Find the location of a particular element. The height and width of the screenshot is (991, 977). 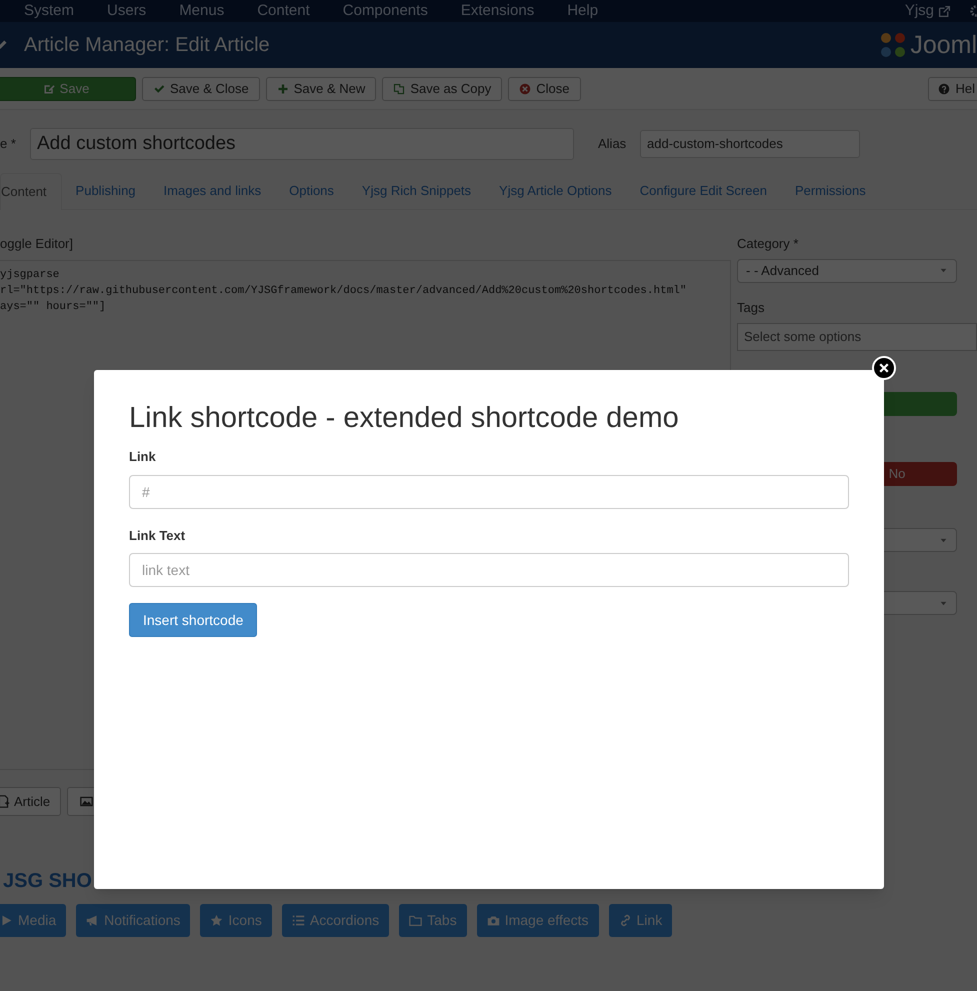

toolbar-button: Save & Close is located at coordinates (201, 88).